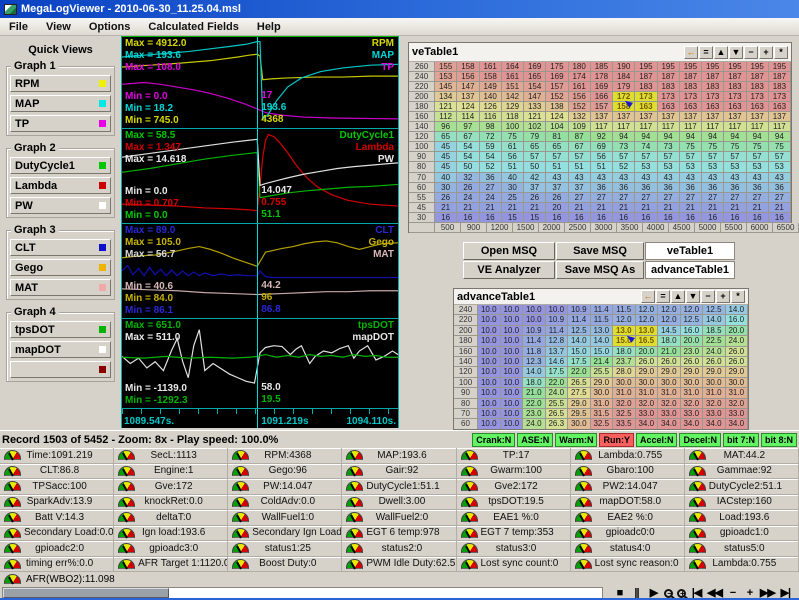 Image resolution: width=799 pixels, height=600 pixels. I want to click on skip-start-button: |◀, so click(696, 593).